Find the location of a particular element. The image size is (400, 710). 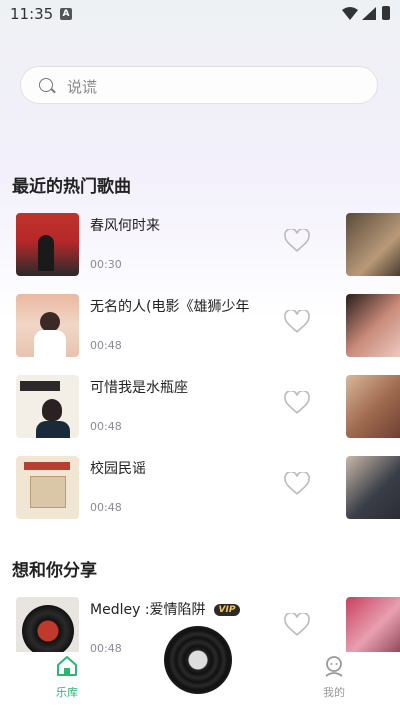

share-song-title: Medley :爱情陷阱 is located at coordinates (148, 610).